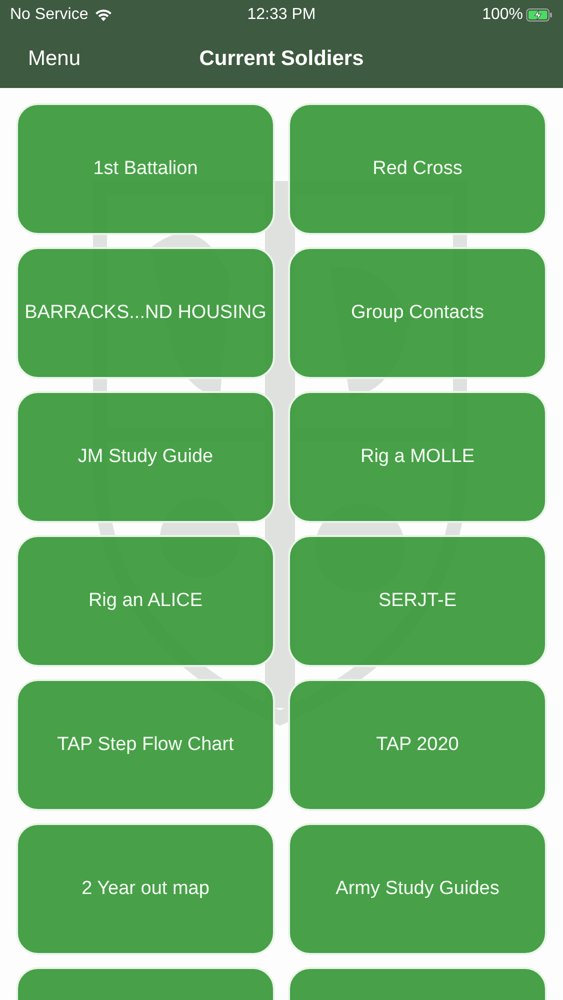 This screenshot has height=1000, width=563. Describe the element at coordinates (417, 601) in the screenshot. I see `menu-tile: SERJT-E` at that location.